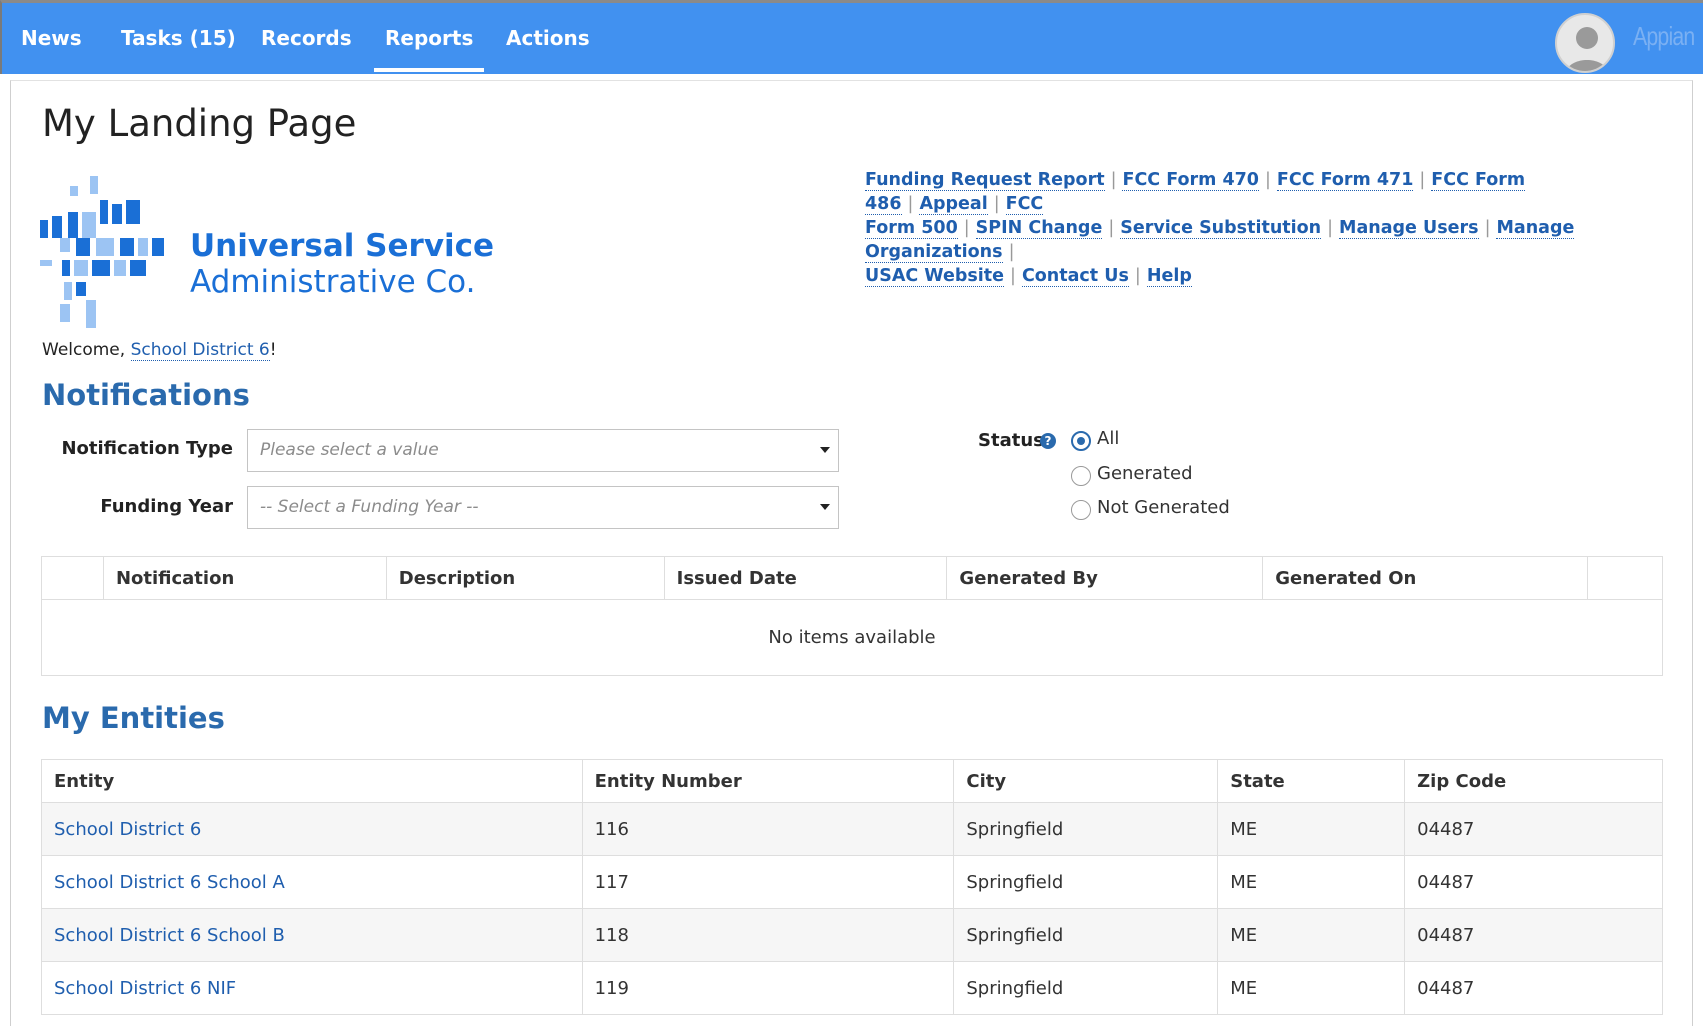  I want to click on nav-tab-records: Records, so click(306, 38).